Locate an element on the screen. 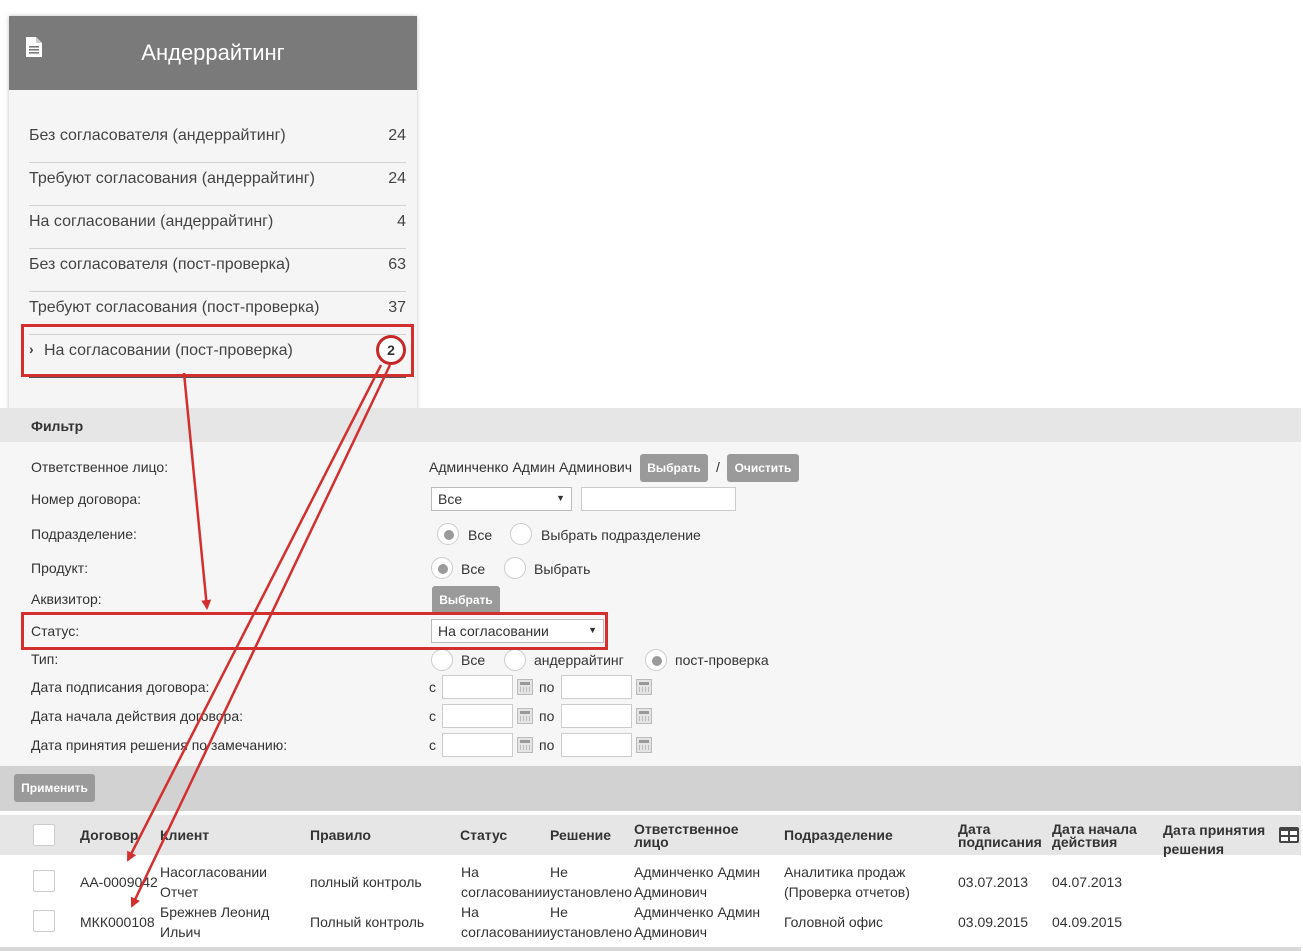 The image size is (1303, 951). widget-item-label: Без согласователя (пост-проверка) is located at coordinates (160, 264).